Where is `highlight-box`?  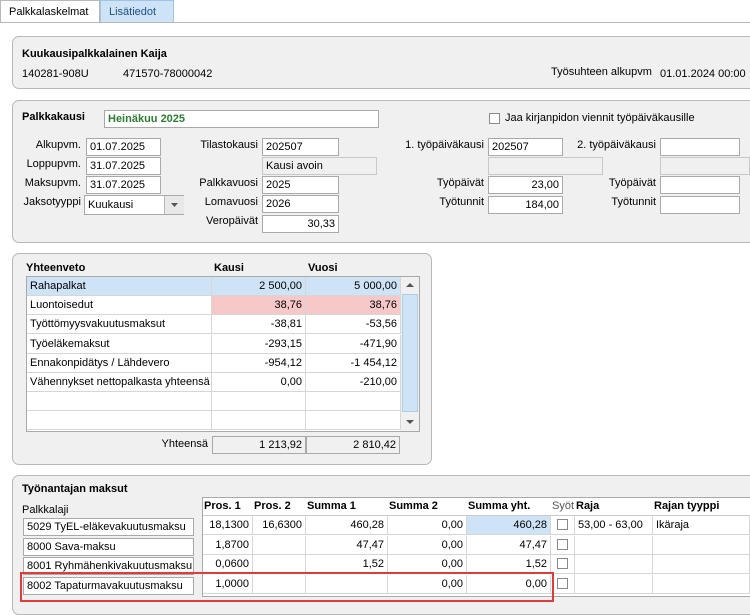 highlight-box is located at coordinates (287, 587).